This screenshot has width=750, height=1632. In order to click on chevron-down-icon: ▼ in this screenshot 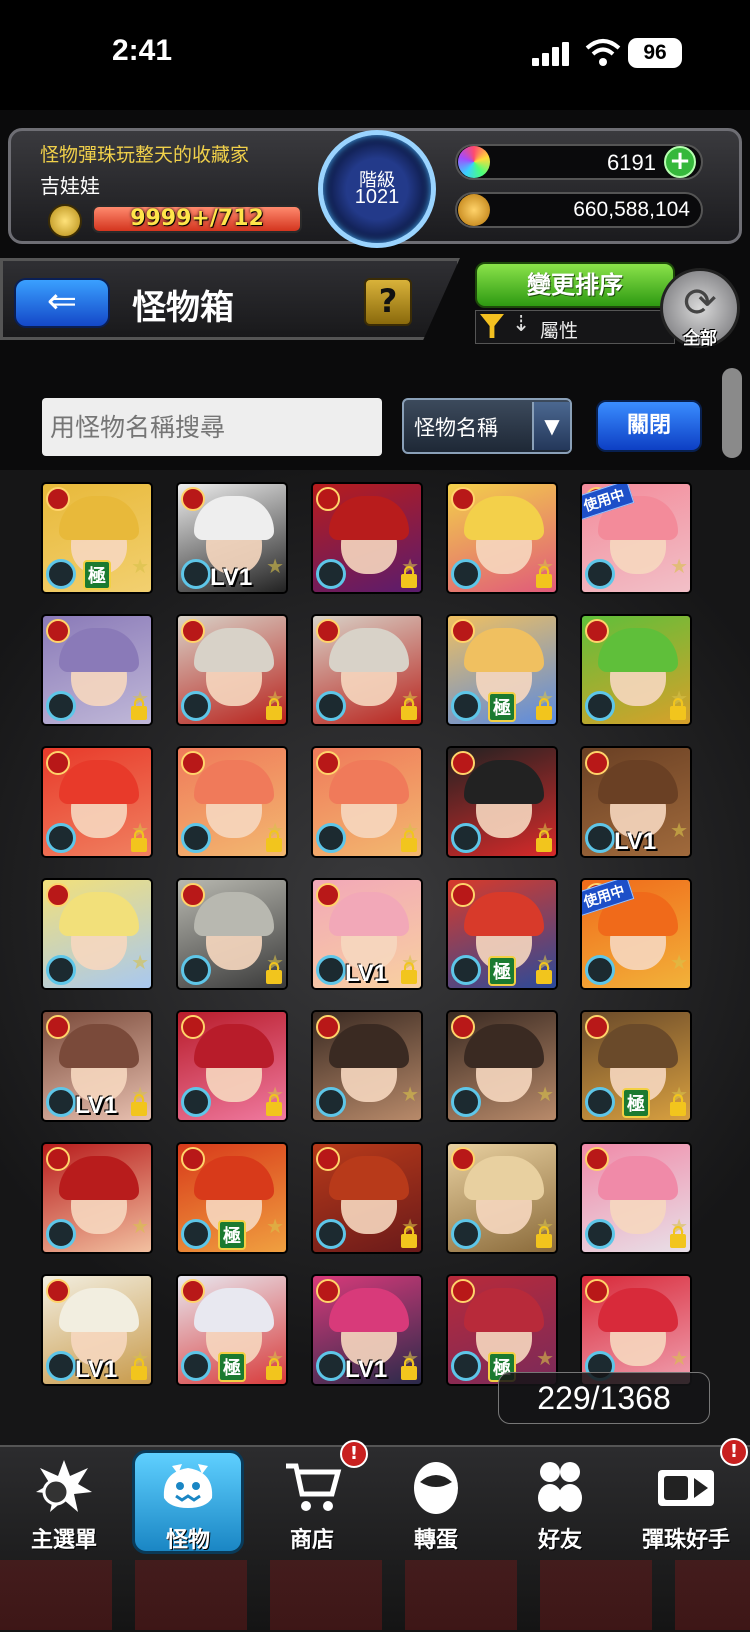, I will do `click(551, 426)`.